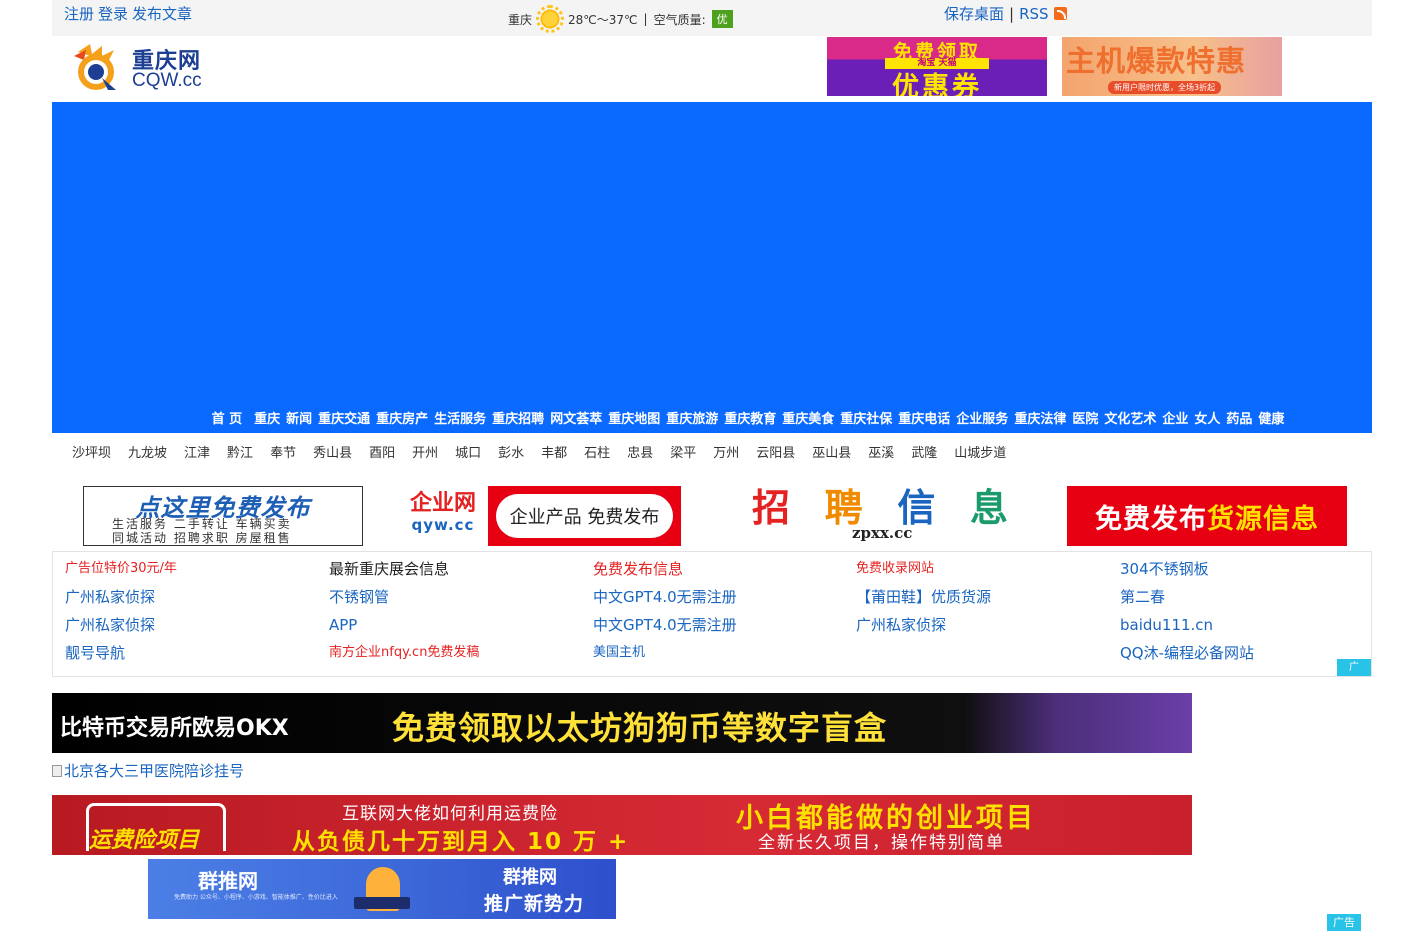 Image resolution: width=1424 pixels, height=933 pixels. Describe the element at coordinates (1354, 667) in the screenshot. I see `ad-tag: 广` at that location.